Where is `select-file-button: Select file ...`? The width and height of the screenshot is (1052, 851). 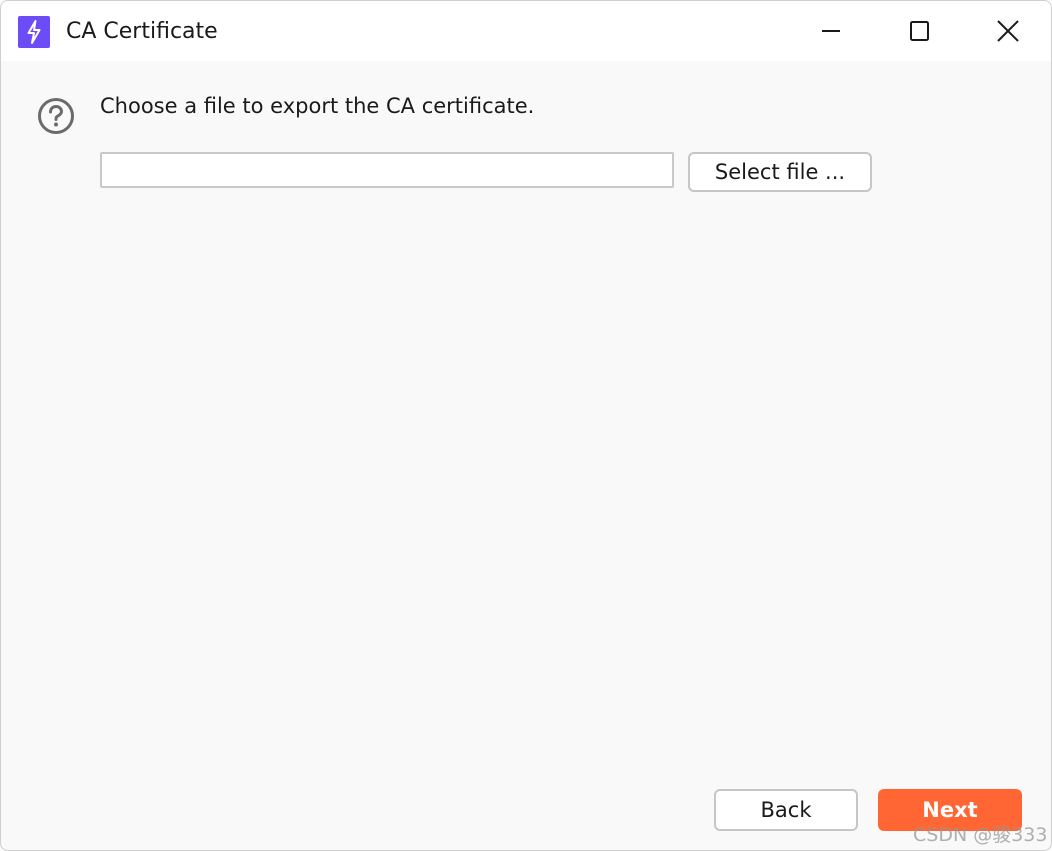
select-file-button: Select file ... is located at coordinates (780, 172).